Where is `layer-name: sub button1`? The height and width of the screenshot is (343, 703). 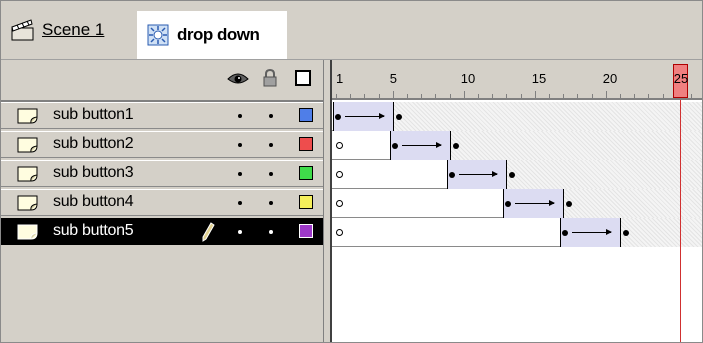
layer-name: sub button1 is located at coordinates (93, 115).